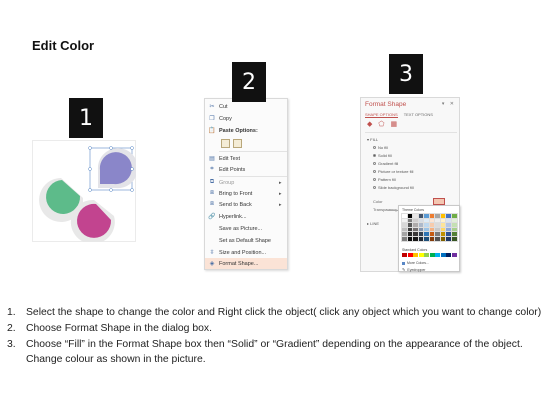 The height and width of the screenshot is (420, 560). Describe the element at coordinates (372, 139) in the screenshot. I see `fill-section-header: ▾ FILL` at that location.